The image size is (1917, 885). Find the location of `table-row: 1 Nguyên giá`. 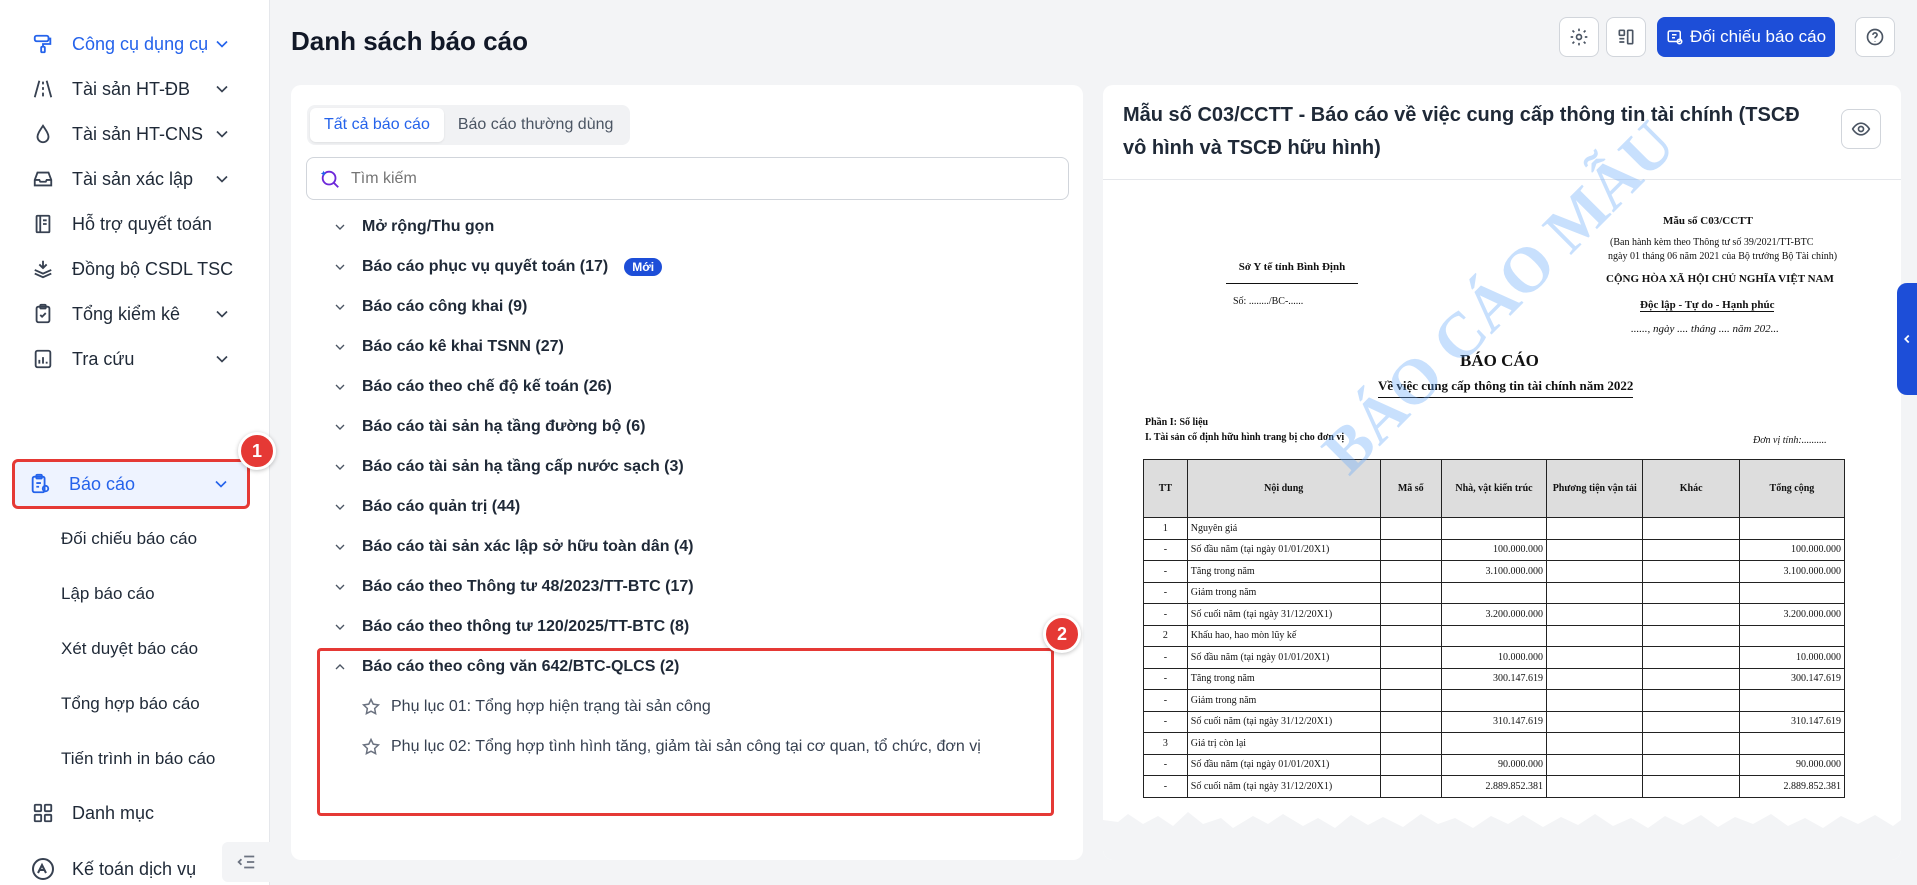

table-row: 1 Nguyên giá is located at coordinates (1494, 528).